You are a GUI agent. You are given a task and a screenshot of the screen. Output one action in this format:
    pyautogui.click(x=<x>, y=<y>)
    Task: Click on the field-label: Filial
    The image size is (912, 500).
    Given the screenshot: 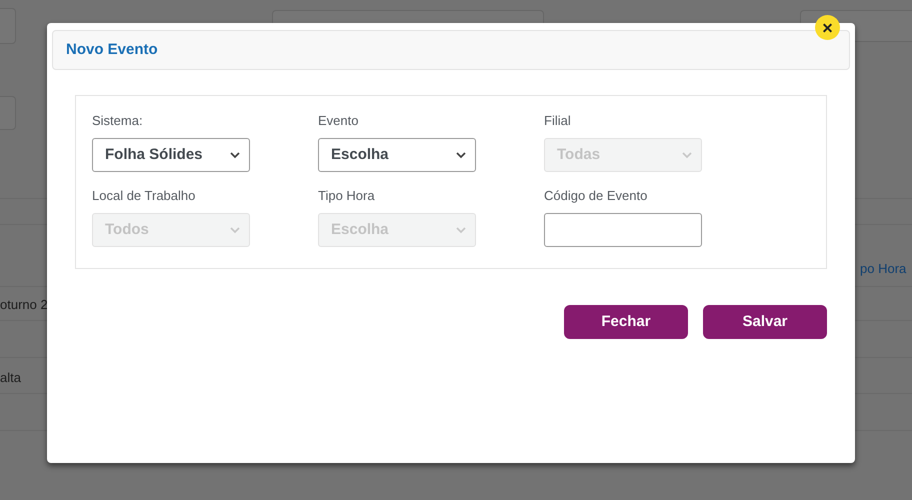 What is the action you would take?
    pyautogui.click(x=558, y=121)
    